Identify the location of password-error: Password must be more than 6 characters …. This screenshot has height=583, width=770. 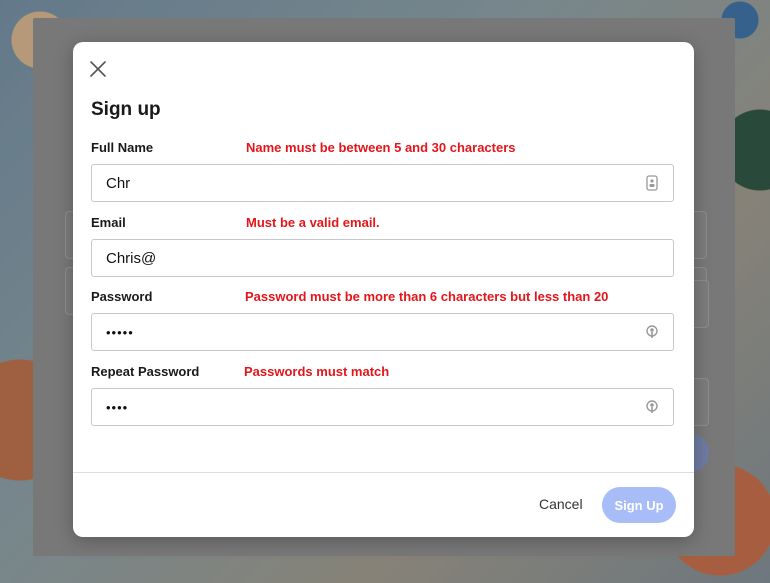
(427, 296).